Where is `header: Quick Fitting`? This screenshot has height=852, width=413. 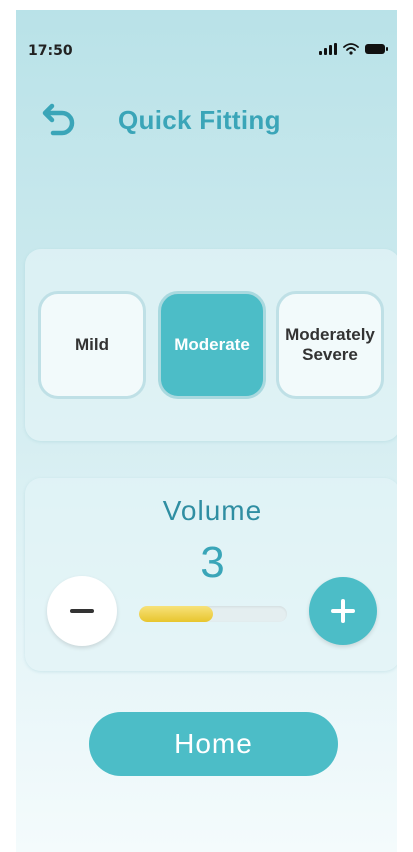 header: Quick Fitting is located at coordinates (206, 117).